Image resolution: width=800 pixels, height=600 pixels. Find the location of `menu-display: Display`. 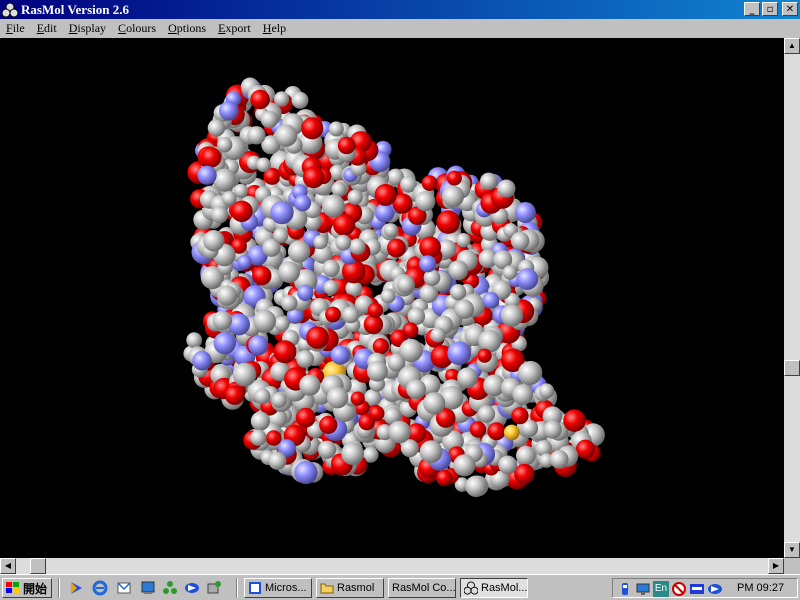

menu-display: Display is located at coordinates (87, 28).